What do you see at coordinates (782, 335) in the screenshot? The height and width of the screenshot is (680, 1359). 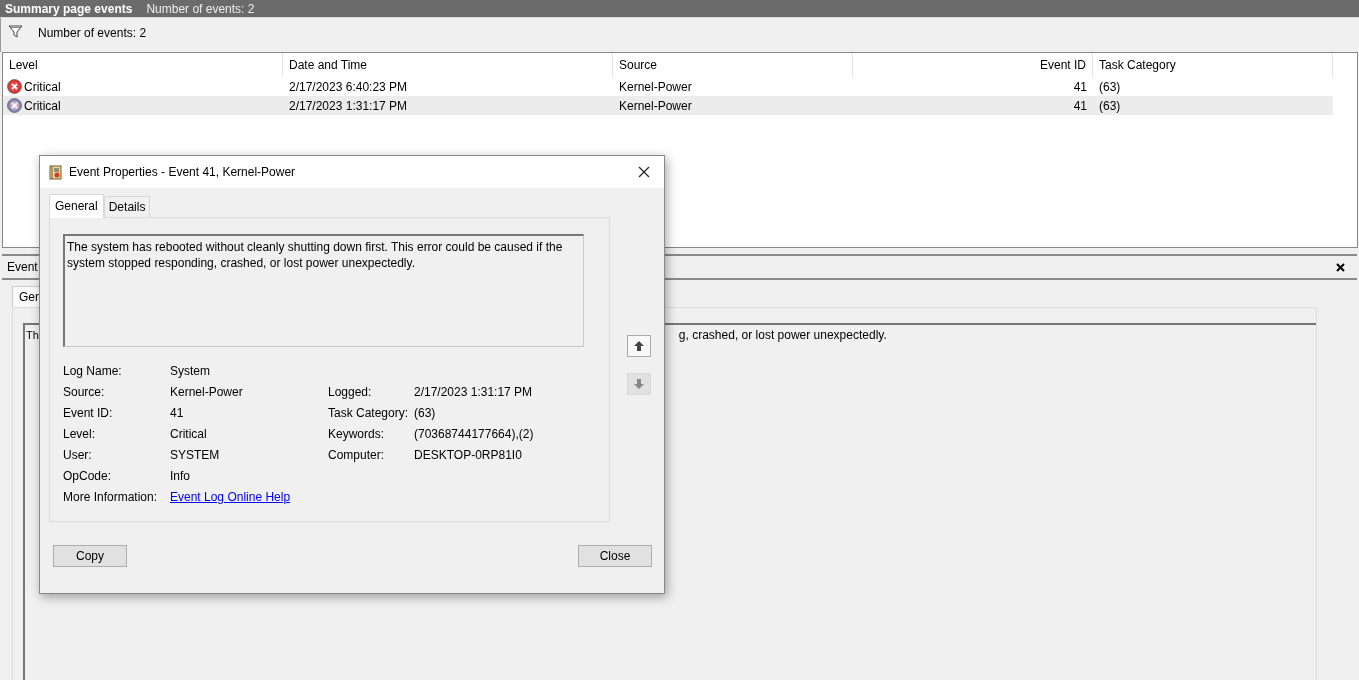 I see `description-text: g, crashed, or lost power unexpectedly.` at bounding box center [782, 335].